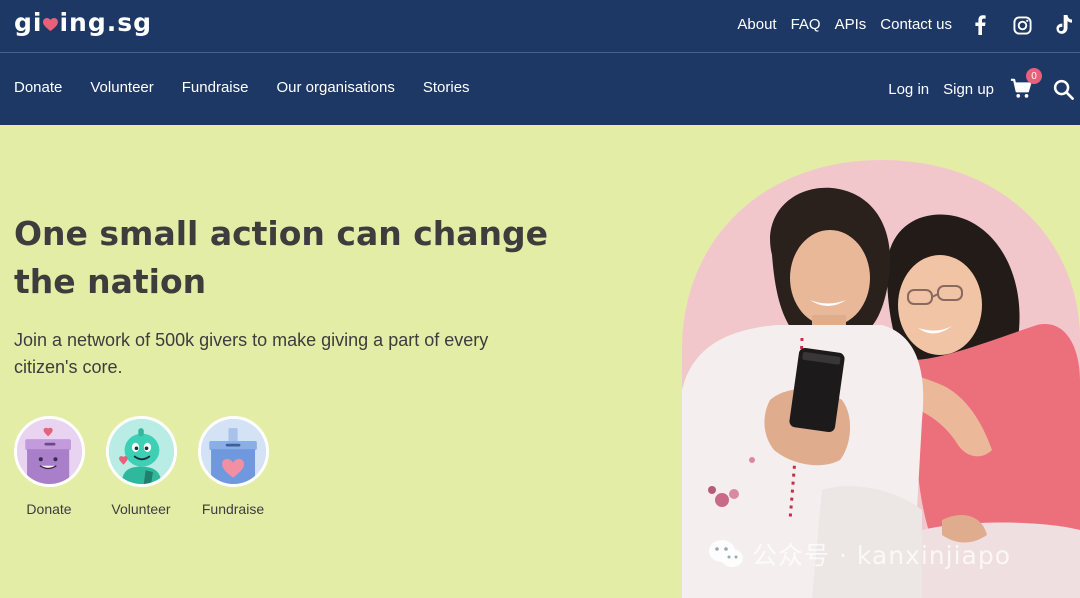 The height and width of the screenshot is (598, 1080). What do you see at coordinates (49, 509) in the screenshot?
I see `donate-action-label: Donate` at bounding box center [49, 509].